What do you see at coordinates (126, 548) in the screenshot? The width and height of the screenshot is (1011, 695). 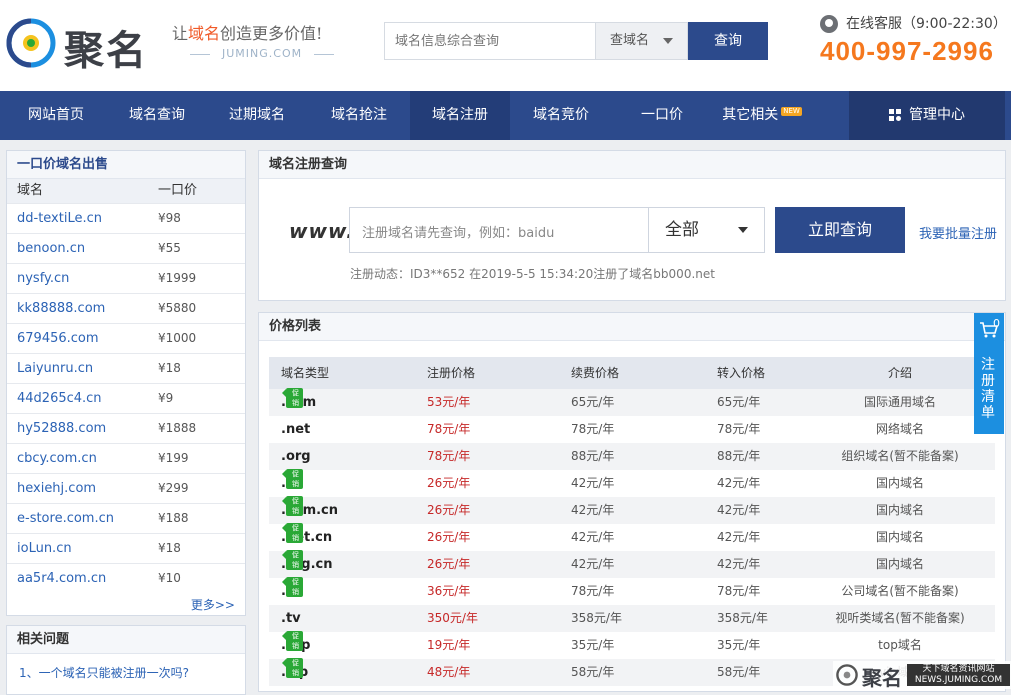 I see `list-item: ioLun.cn ¥18` at bounding box center [126, 548].